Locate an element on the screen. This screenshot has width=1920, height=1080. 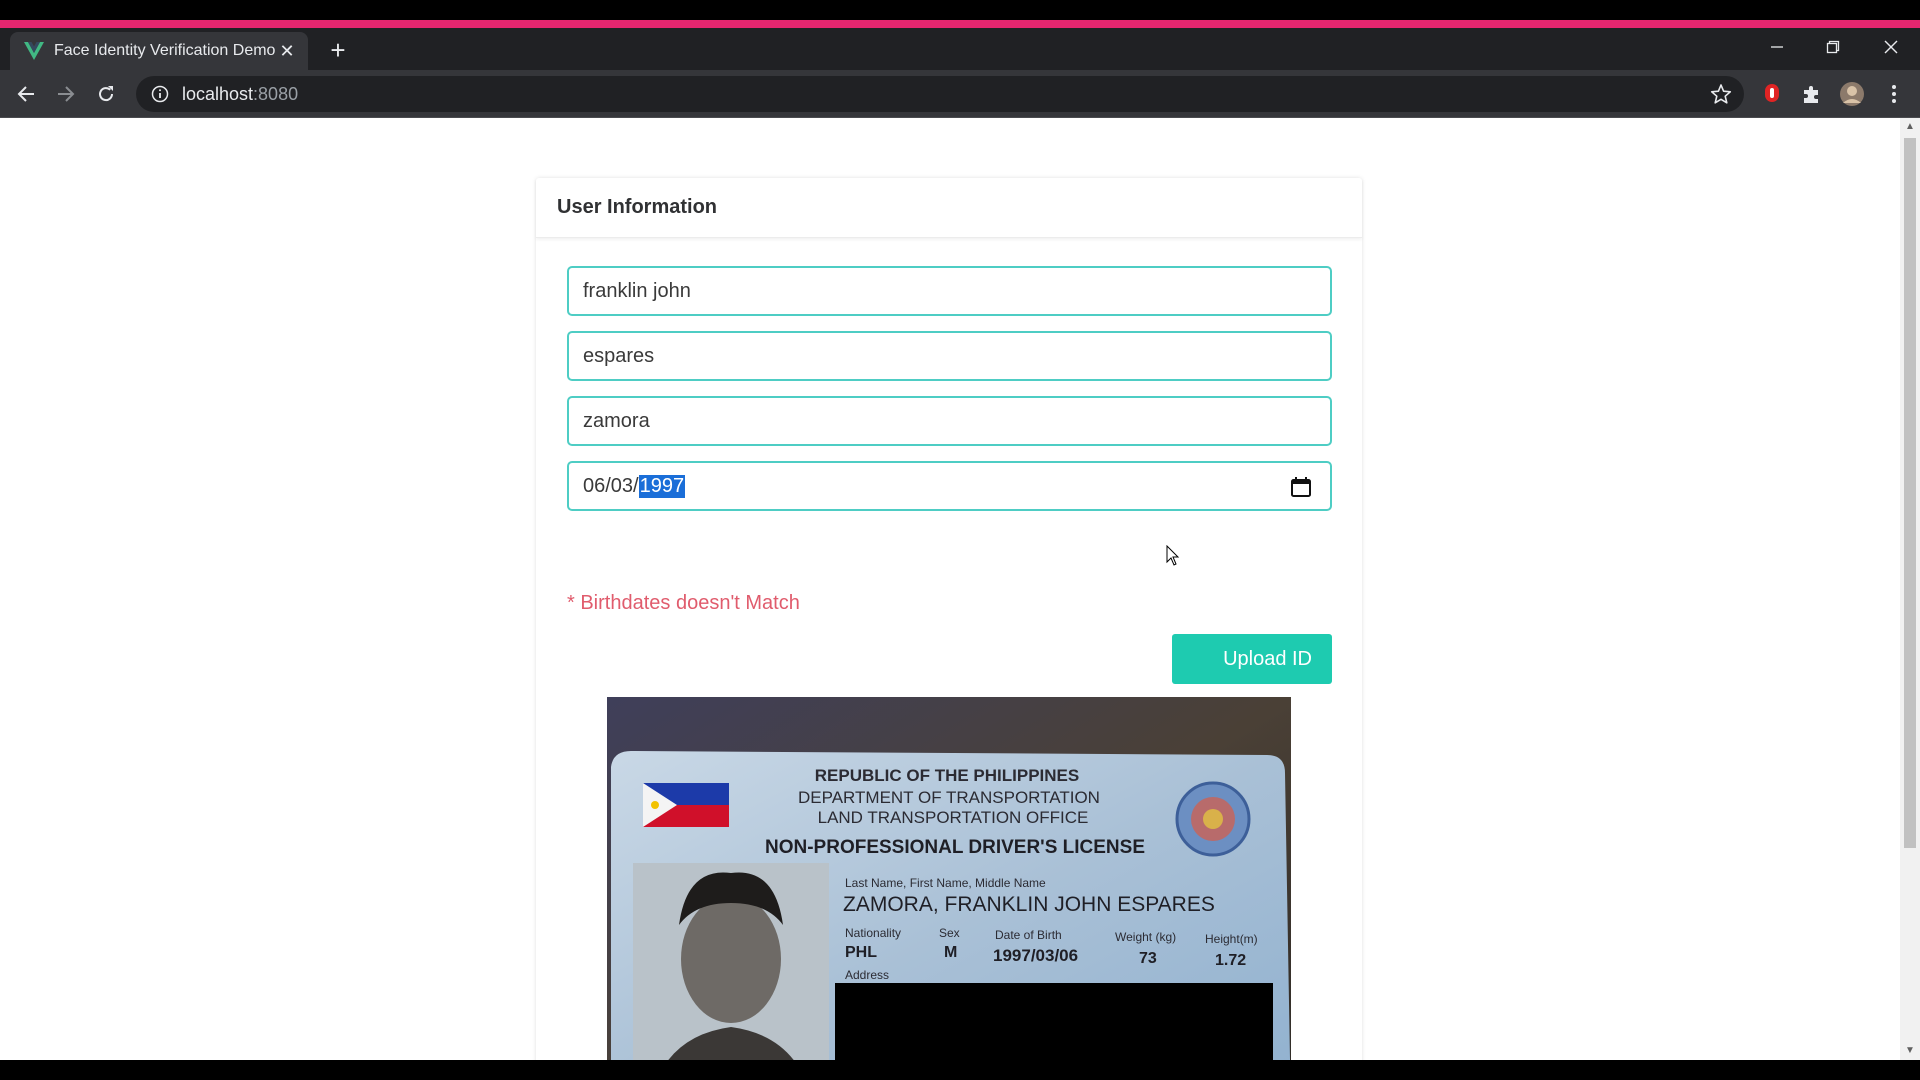
site-info-icon is located at coordinates (160, 94).